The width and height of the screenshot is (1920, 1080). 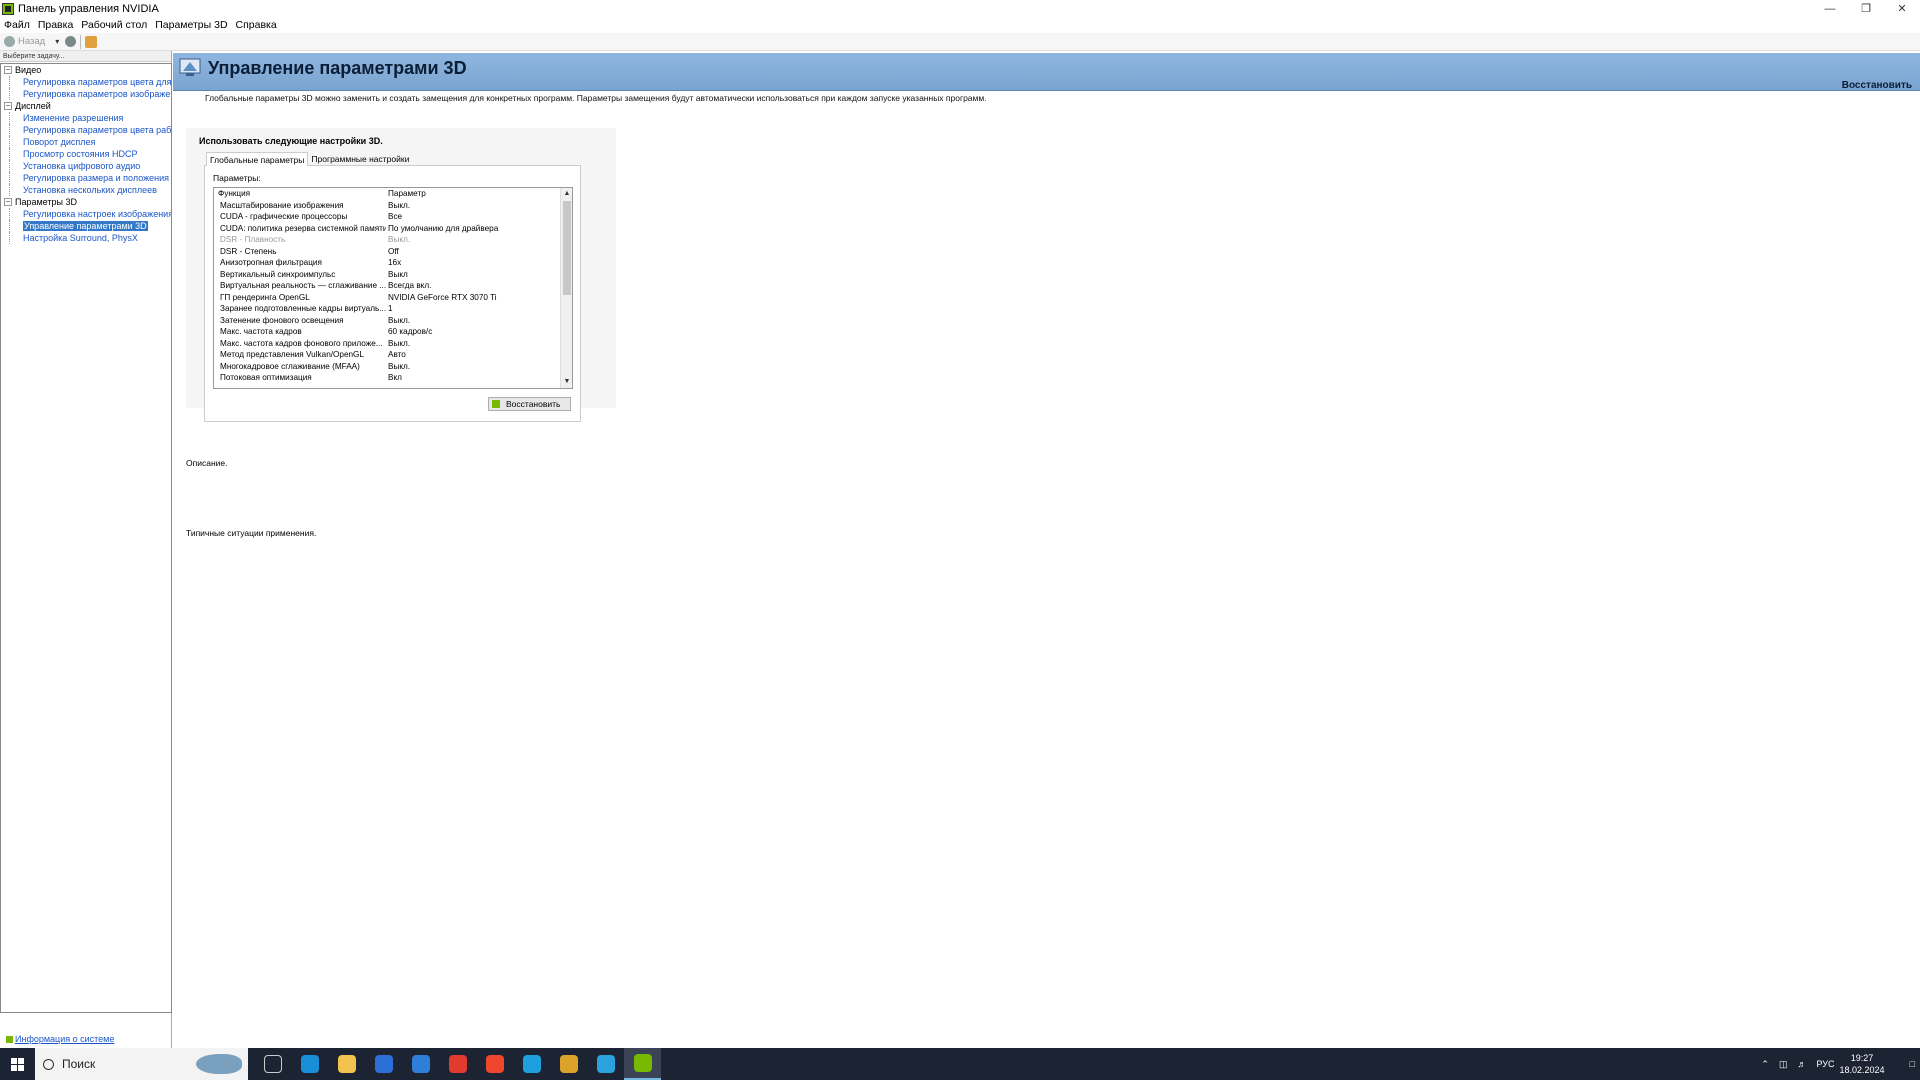 What do you see at coordinates (566, 382) in the screenshot?
I see `scroll-down-icon: ▼` at bounding box center [566, 382].